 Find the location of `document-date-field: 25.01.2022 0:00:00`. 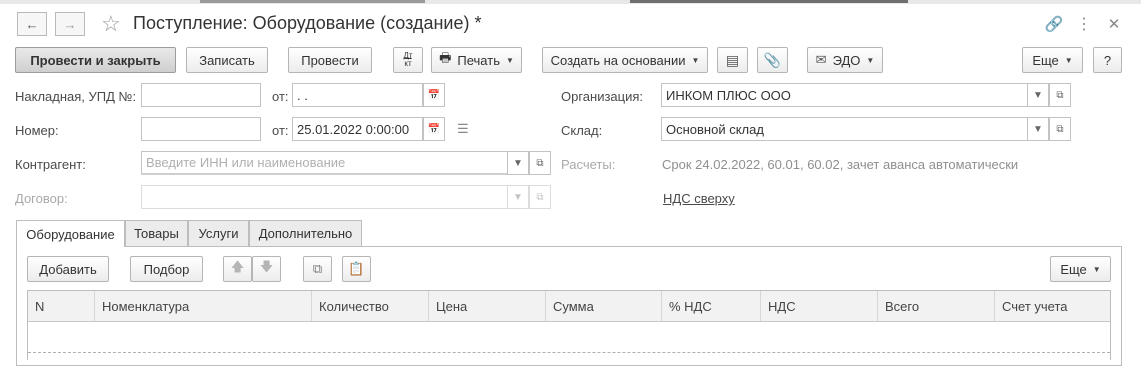

document-date-field: 25.01.2022 0:00:00 is located at coordinates (357, 129).